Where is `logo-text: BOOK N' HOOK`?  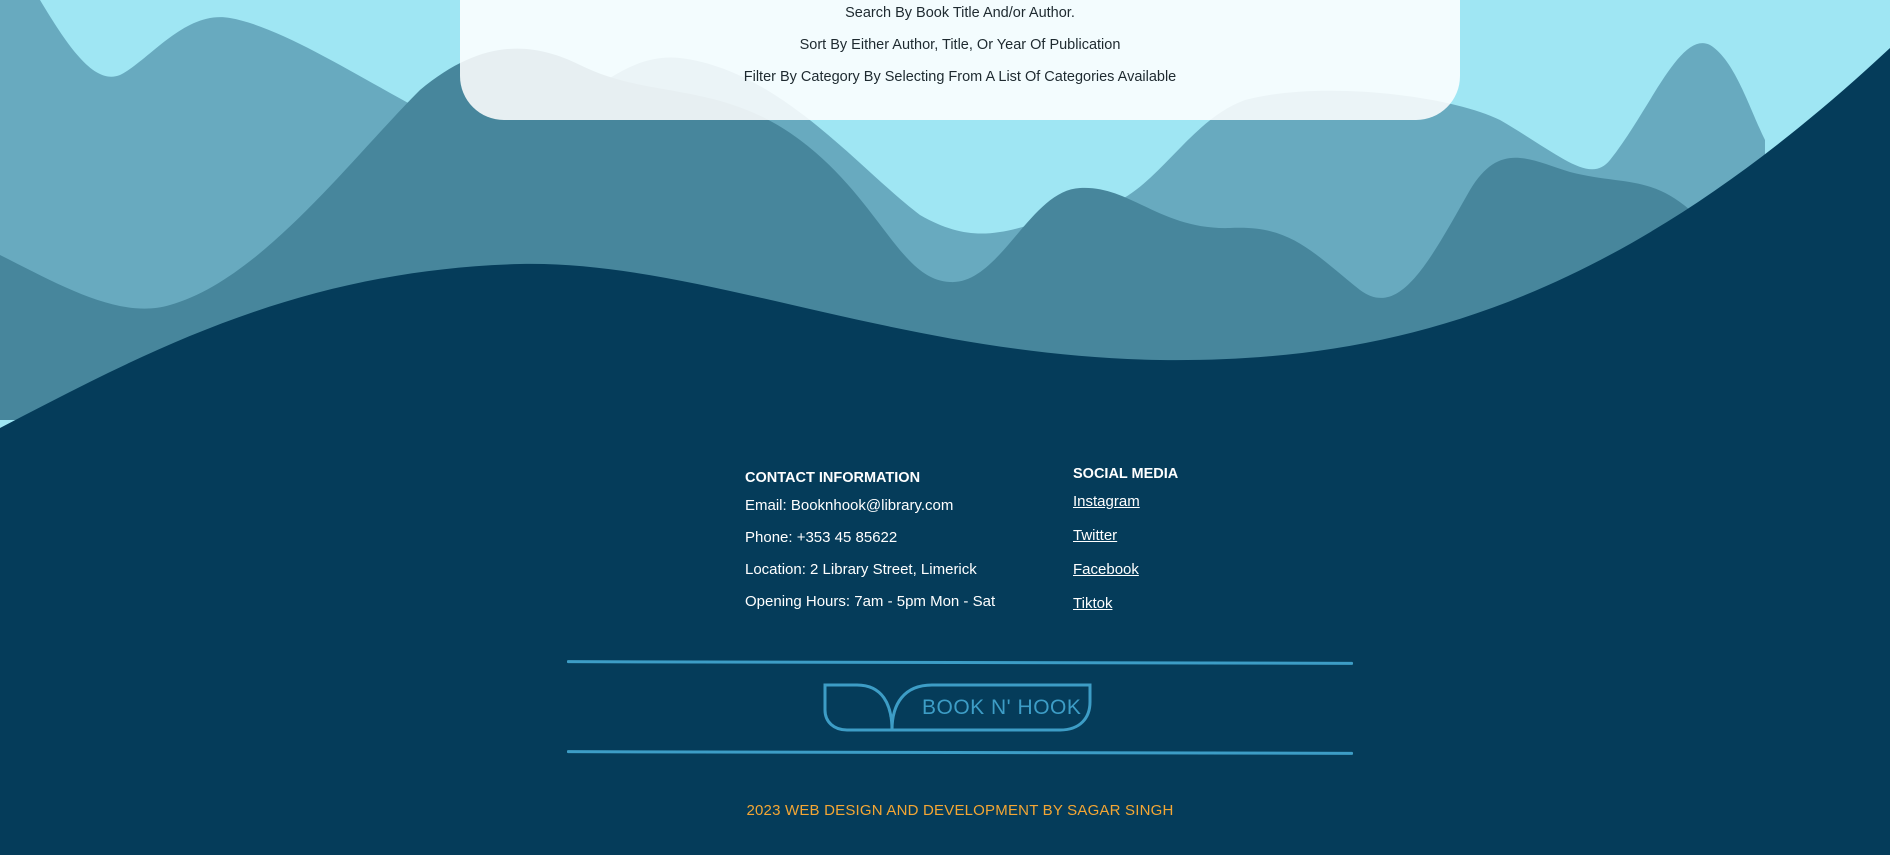
logo-text: BOOK N' HOOK is located at coordinates (1002, 707).